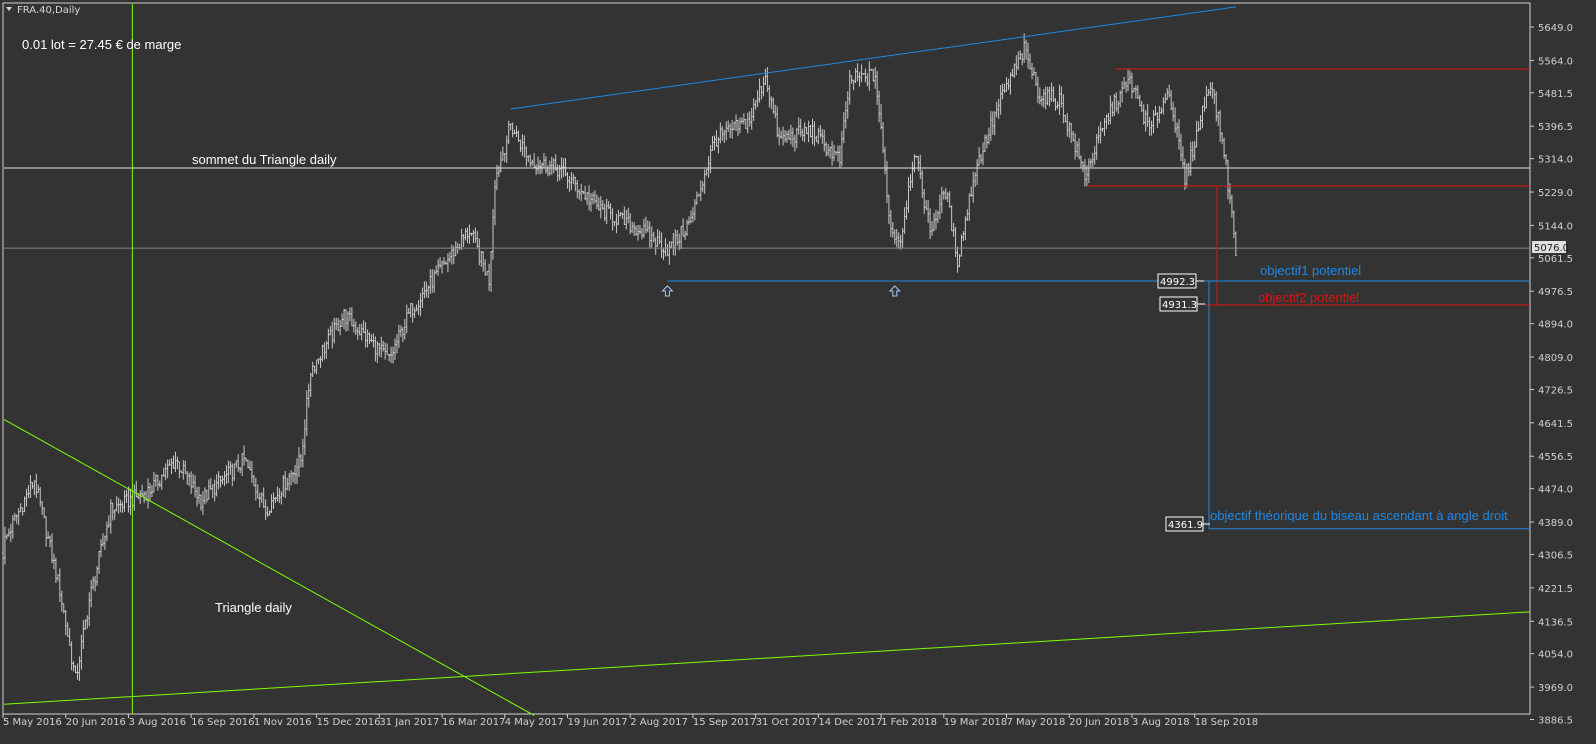 The width and height of the screenshot is (1596, 744). Describe the element at coordinates (283, 722) in the screenshot. I see `x-tick-label: 1 Nov 2016` at that location.